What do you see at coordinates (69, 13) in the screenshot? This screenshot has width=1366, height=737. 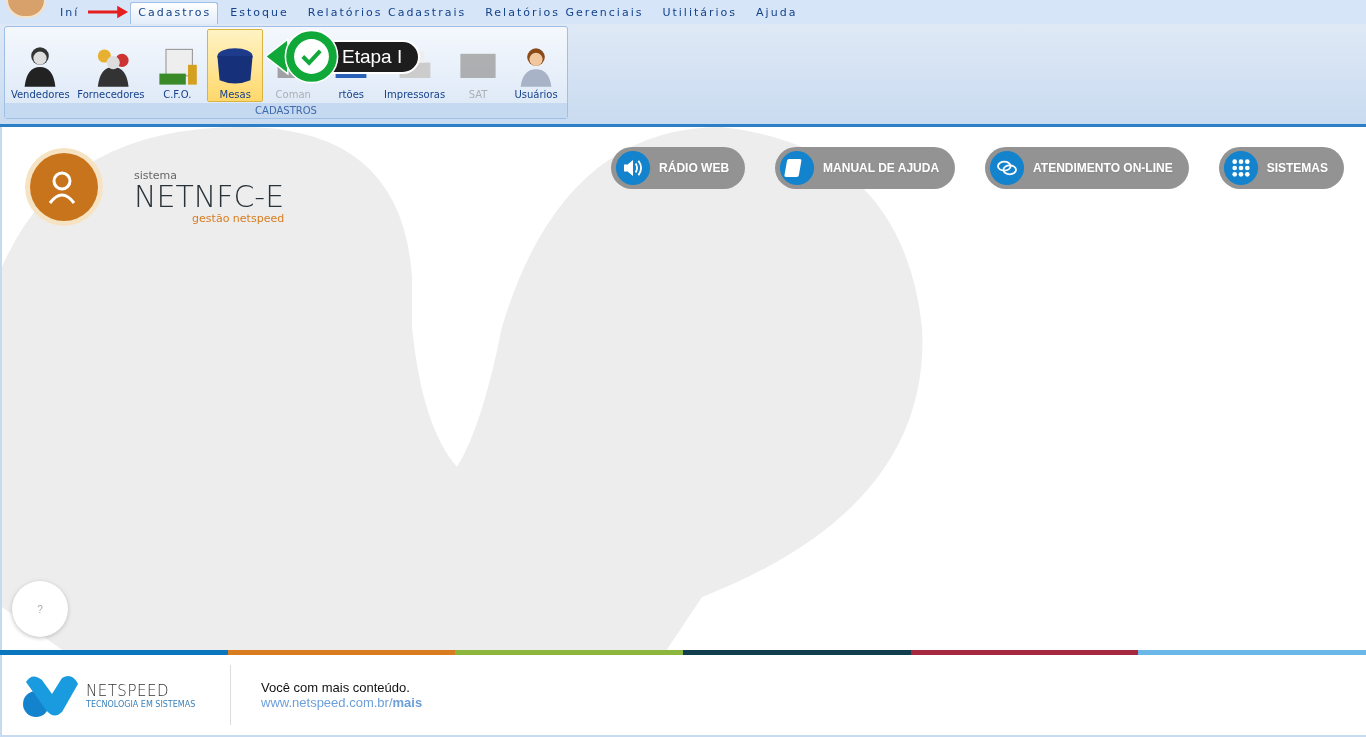 I see `menu-tab: Iní` at bounding box center [69, 13].